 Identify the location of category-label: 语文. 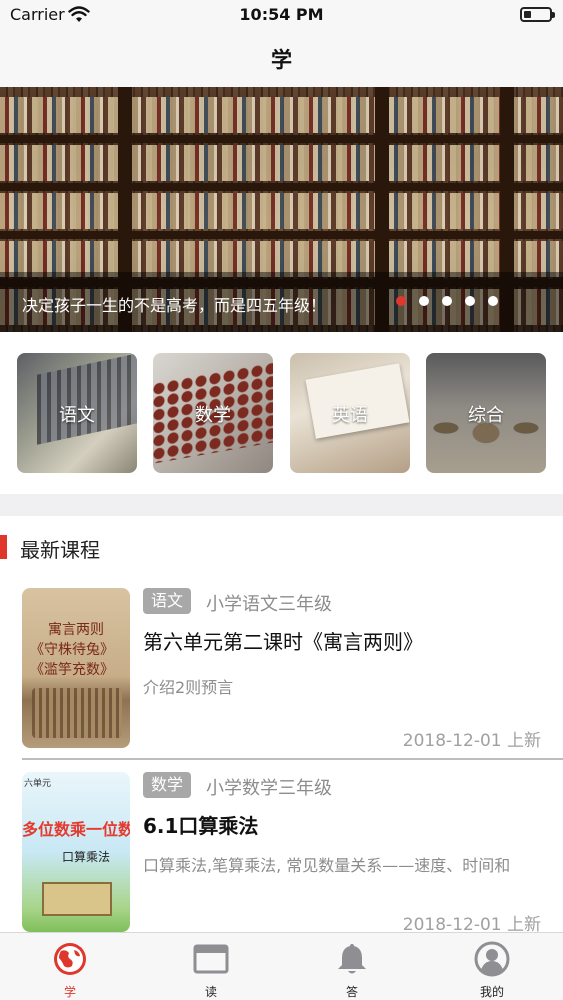
(77, 415).